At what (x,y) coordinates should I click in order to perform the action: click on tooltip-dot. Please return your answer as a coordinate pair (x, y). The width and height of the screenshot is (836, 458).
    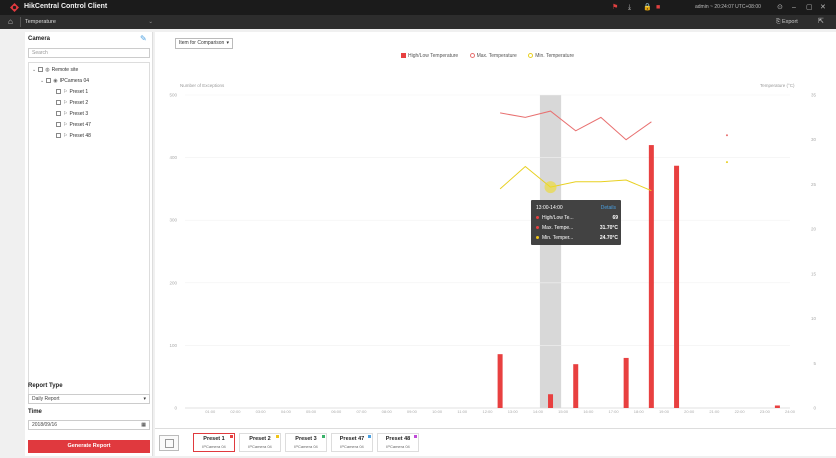
    Looking at the image, I should click on (537, 238).